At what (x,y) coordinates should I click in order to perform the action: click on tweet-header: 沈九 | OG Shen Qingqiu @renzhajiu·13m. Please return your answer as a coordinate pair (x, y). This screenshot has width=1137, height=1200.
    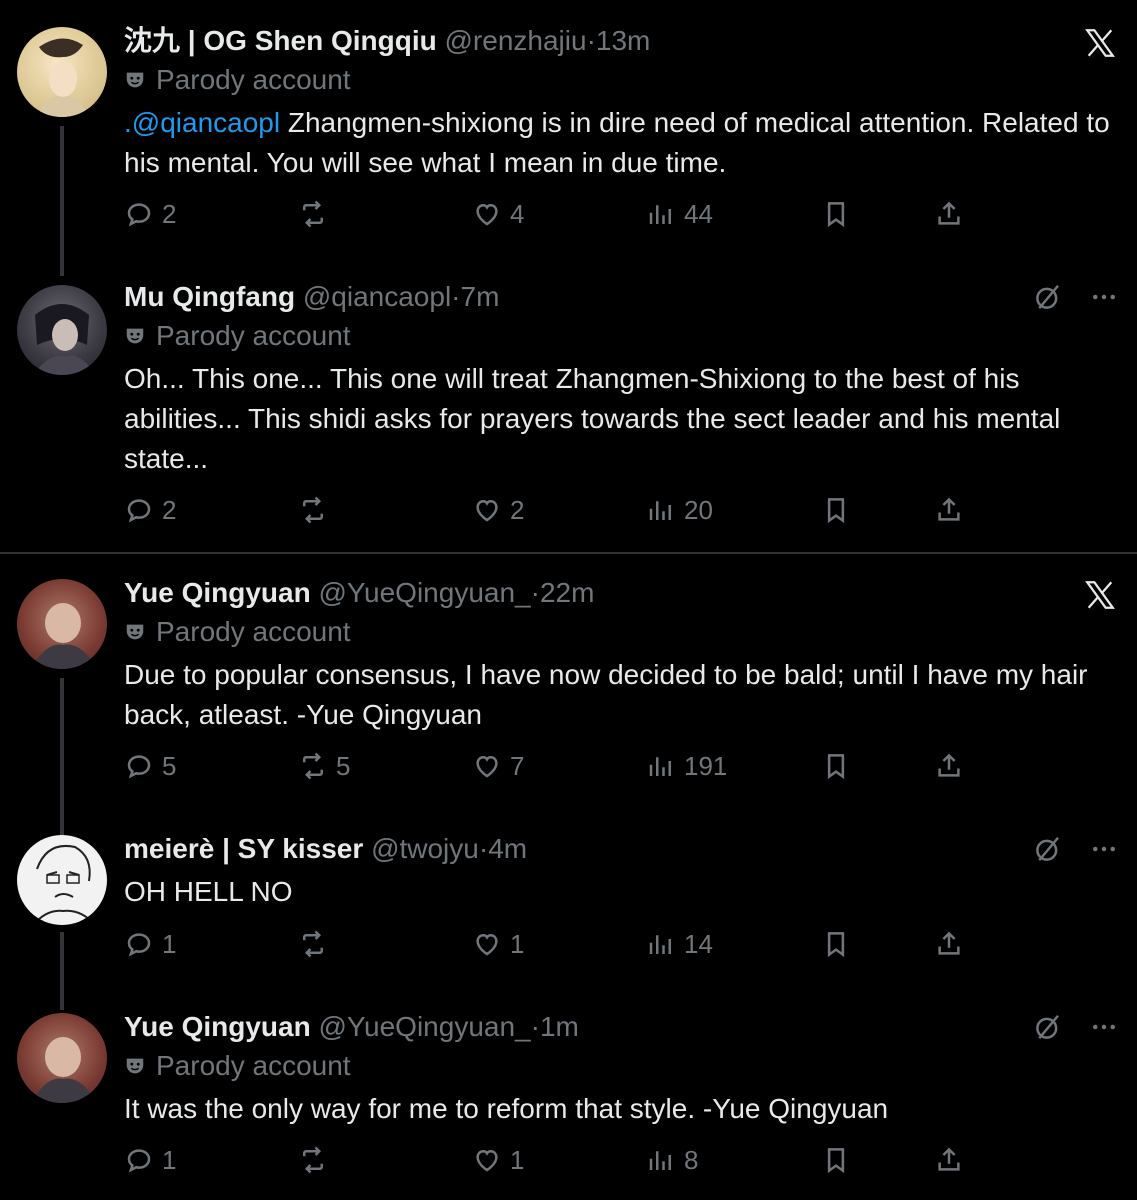
    Looking at the image, I should click on (387, 41).